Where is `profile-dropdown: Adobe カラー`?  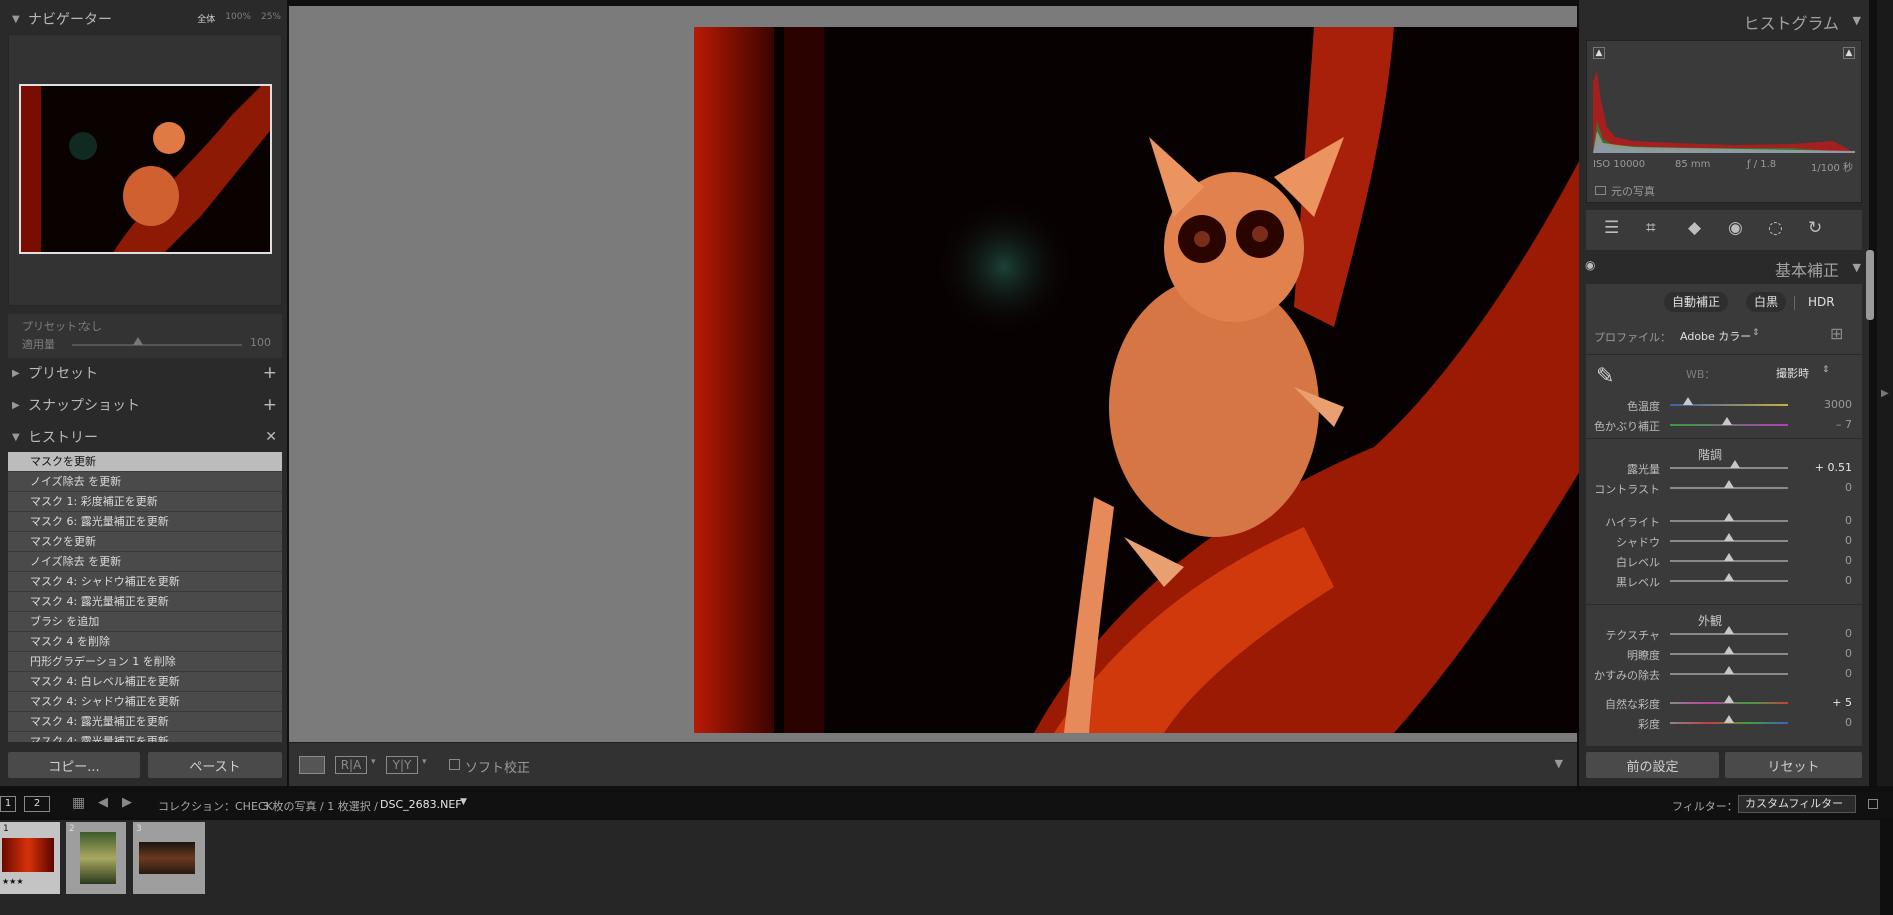
profile-dropdown: Adobe カラー is located at coordinates (1715, 336).